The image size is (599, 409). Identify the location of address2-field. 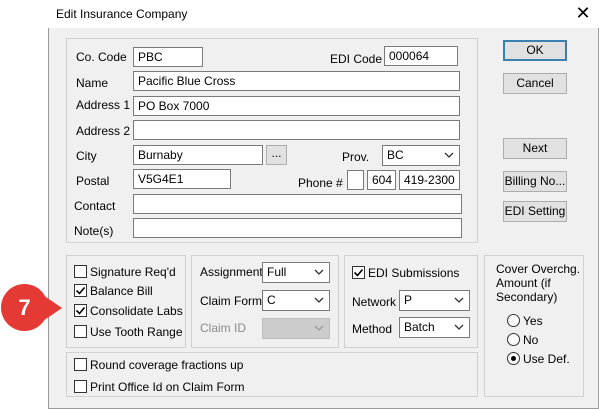
(296, 130).